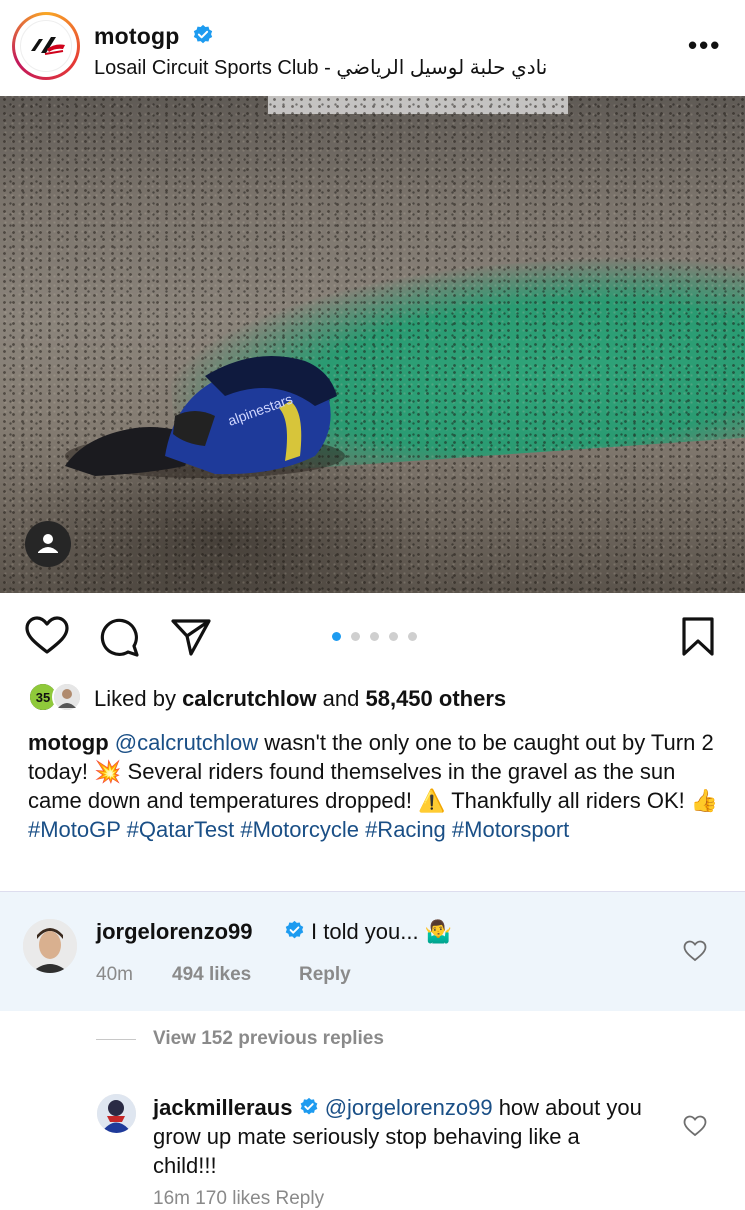  Describe the element at coordinates (222, 1107) in the screenshot. I see `reply-username: jackmilleraus` at that location.